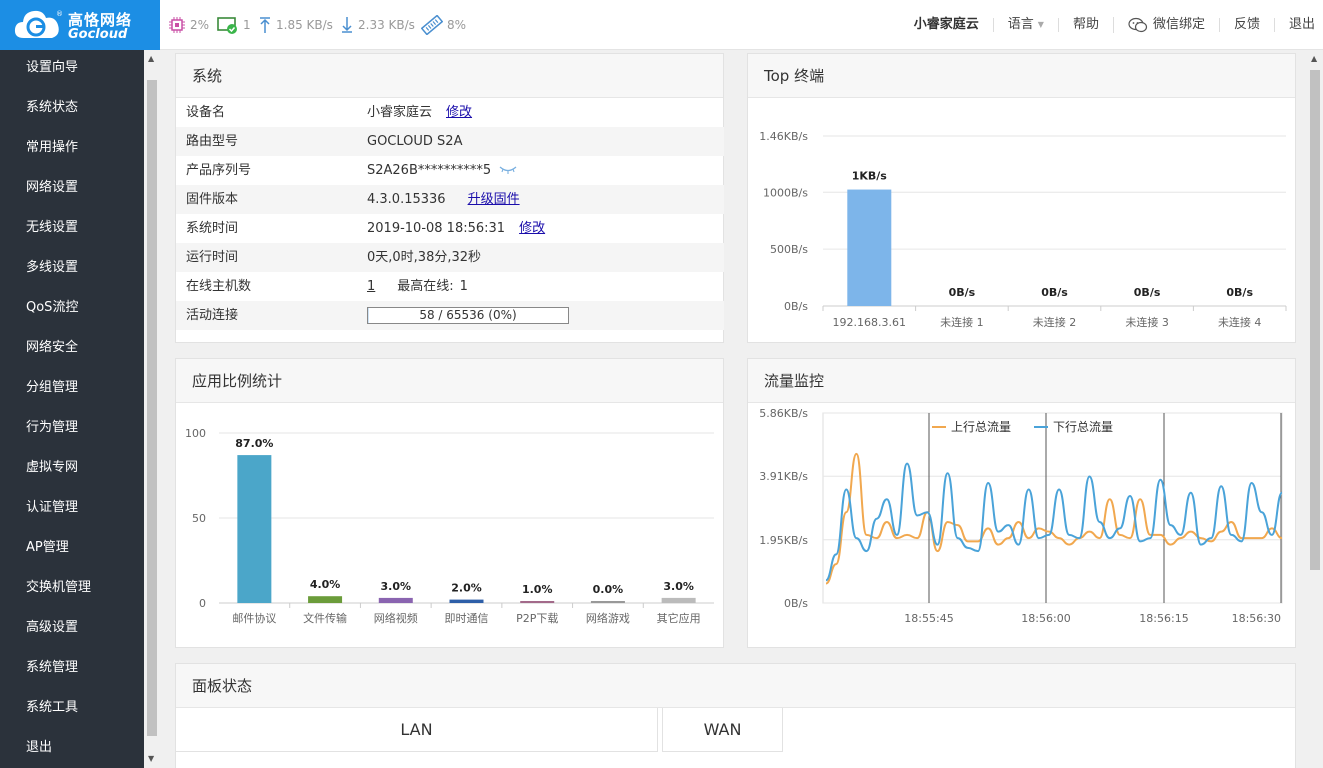  What do you see at coordinates (783, 136) in the screenshot?
I see `y-tick-label: 1.46KB/s` at bounding box center [783, 136].